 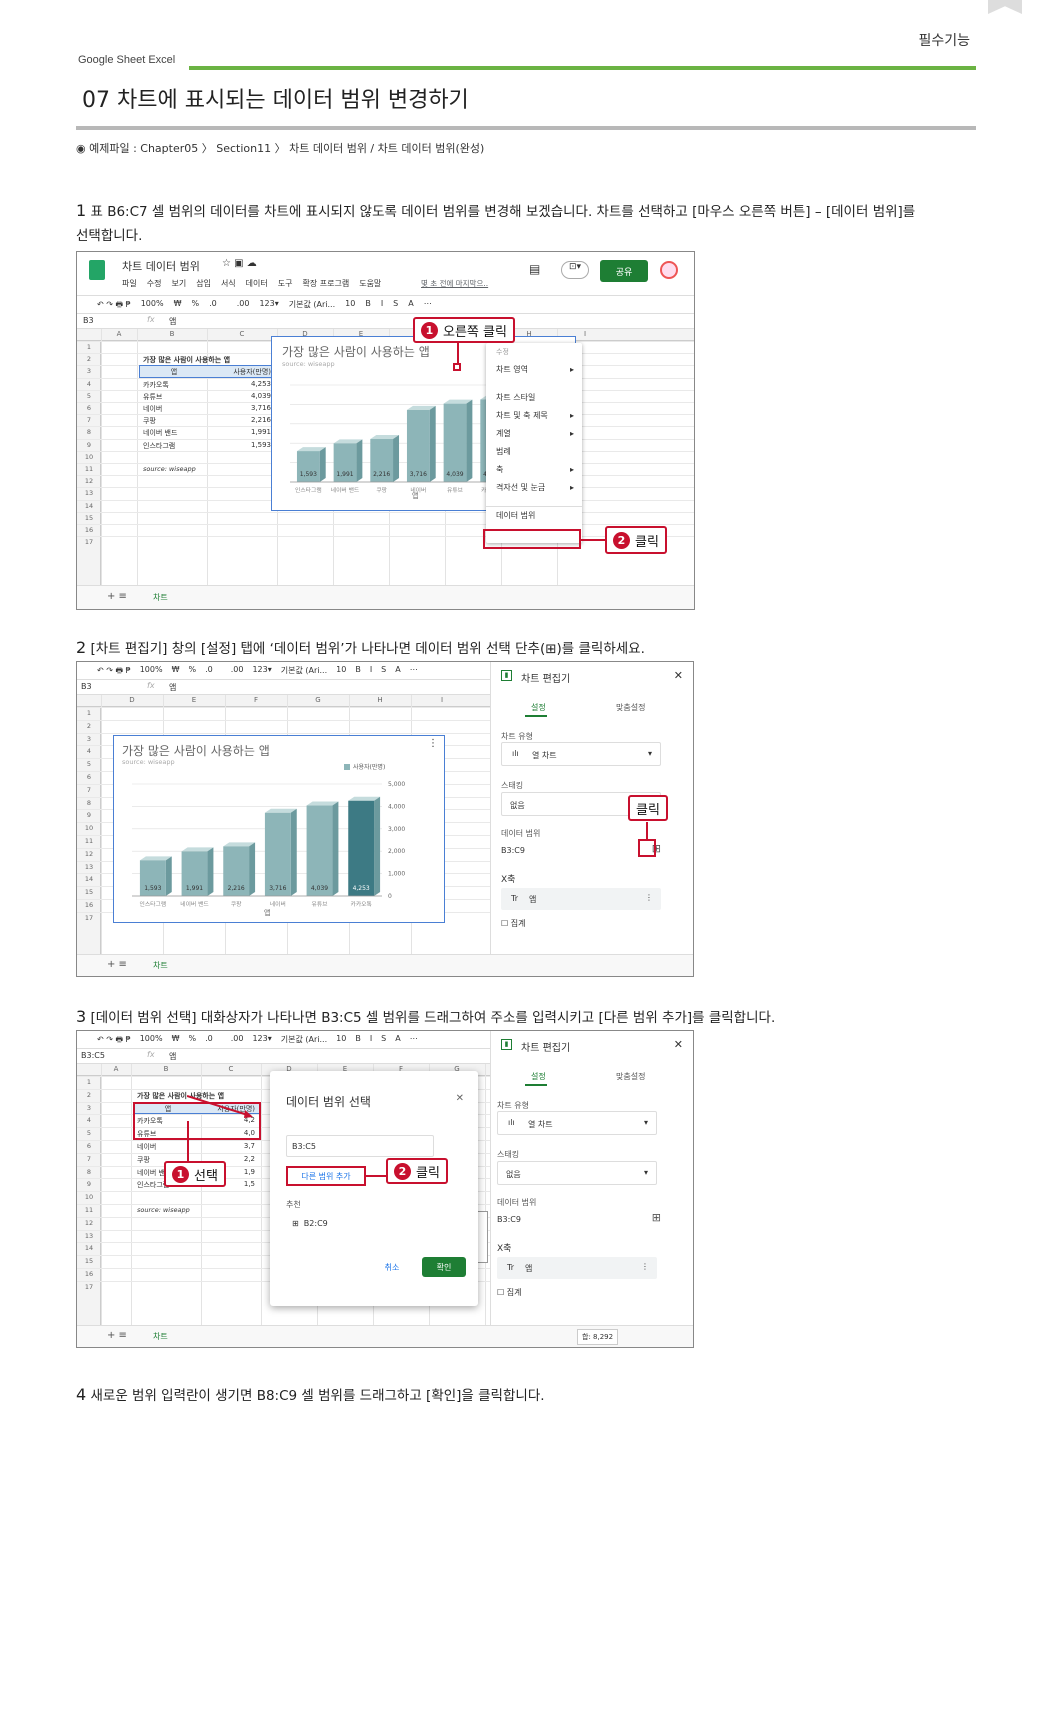 I want to click on toolbar-button: .00, so click(x=237, y=1041).